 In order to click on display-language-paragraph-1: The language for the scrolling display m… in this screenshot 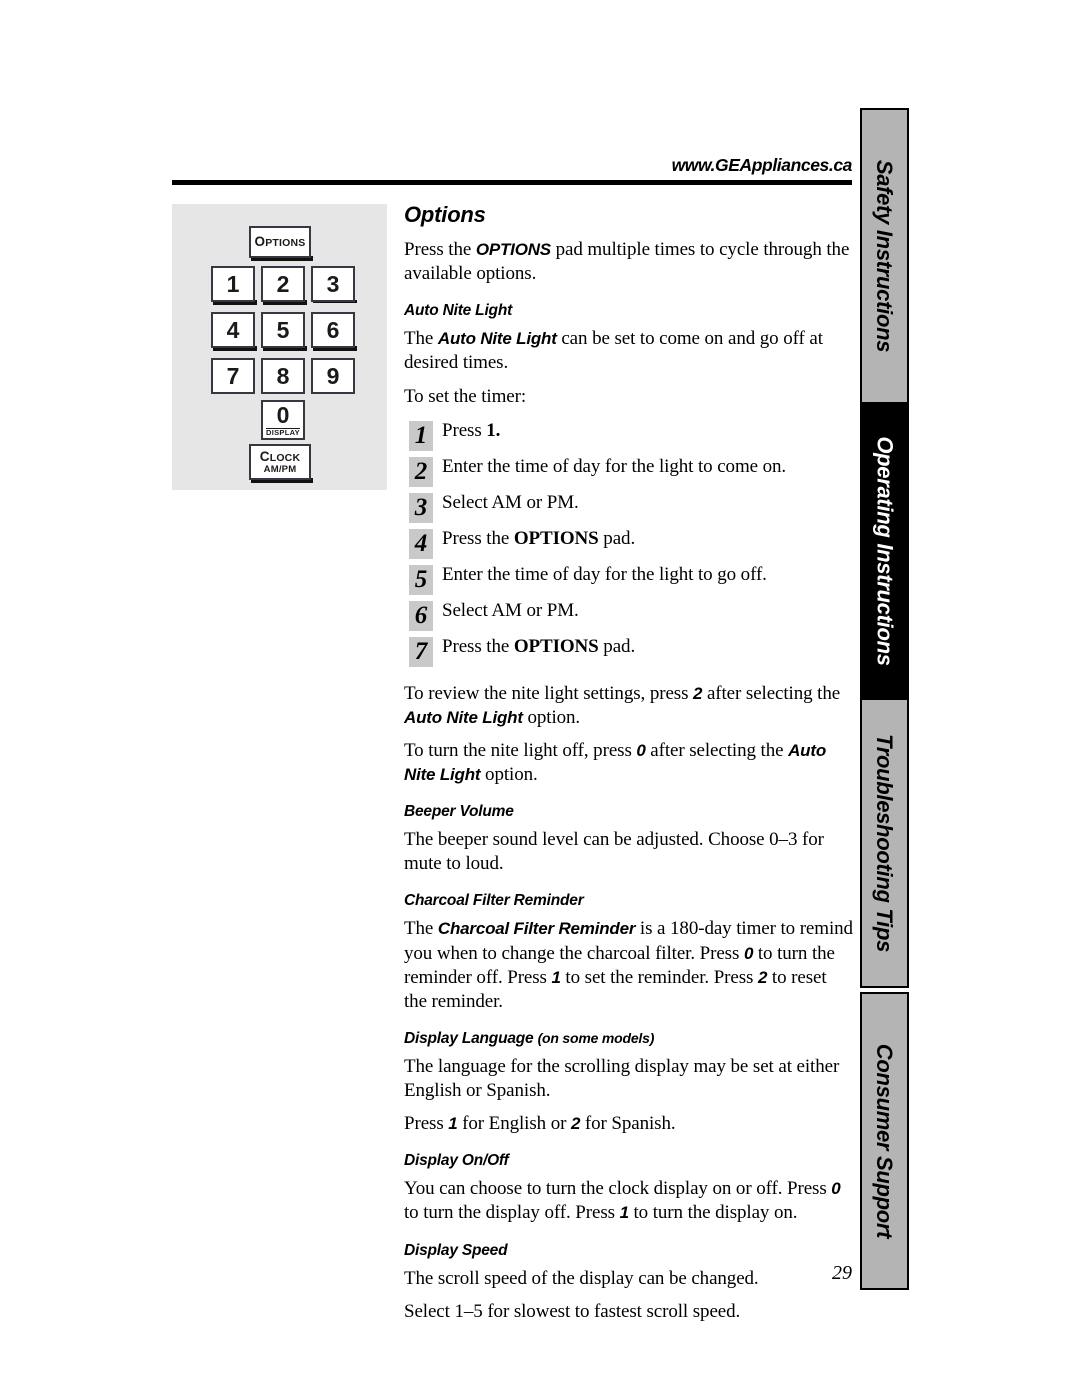, I will do `click(622, 1078)`.